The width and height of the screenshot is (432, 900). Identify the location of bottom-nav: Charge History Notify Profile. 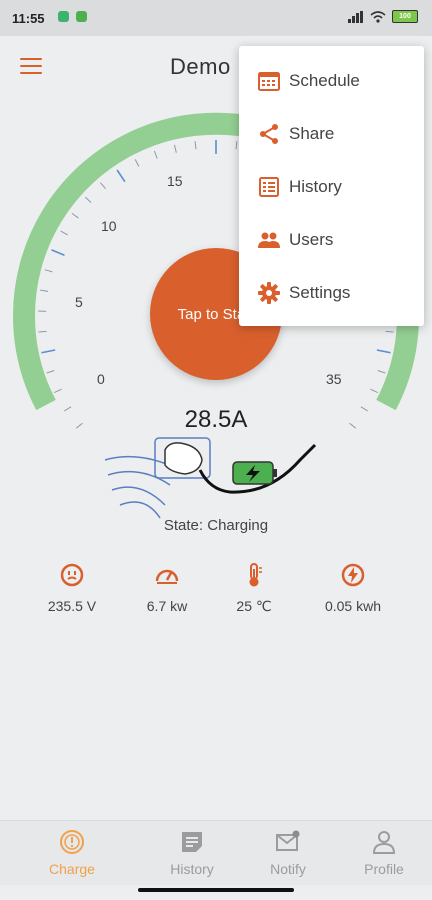
(216, 852).